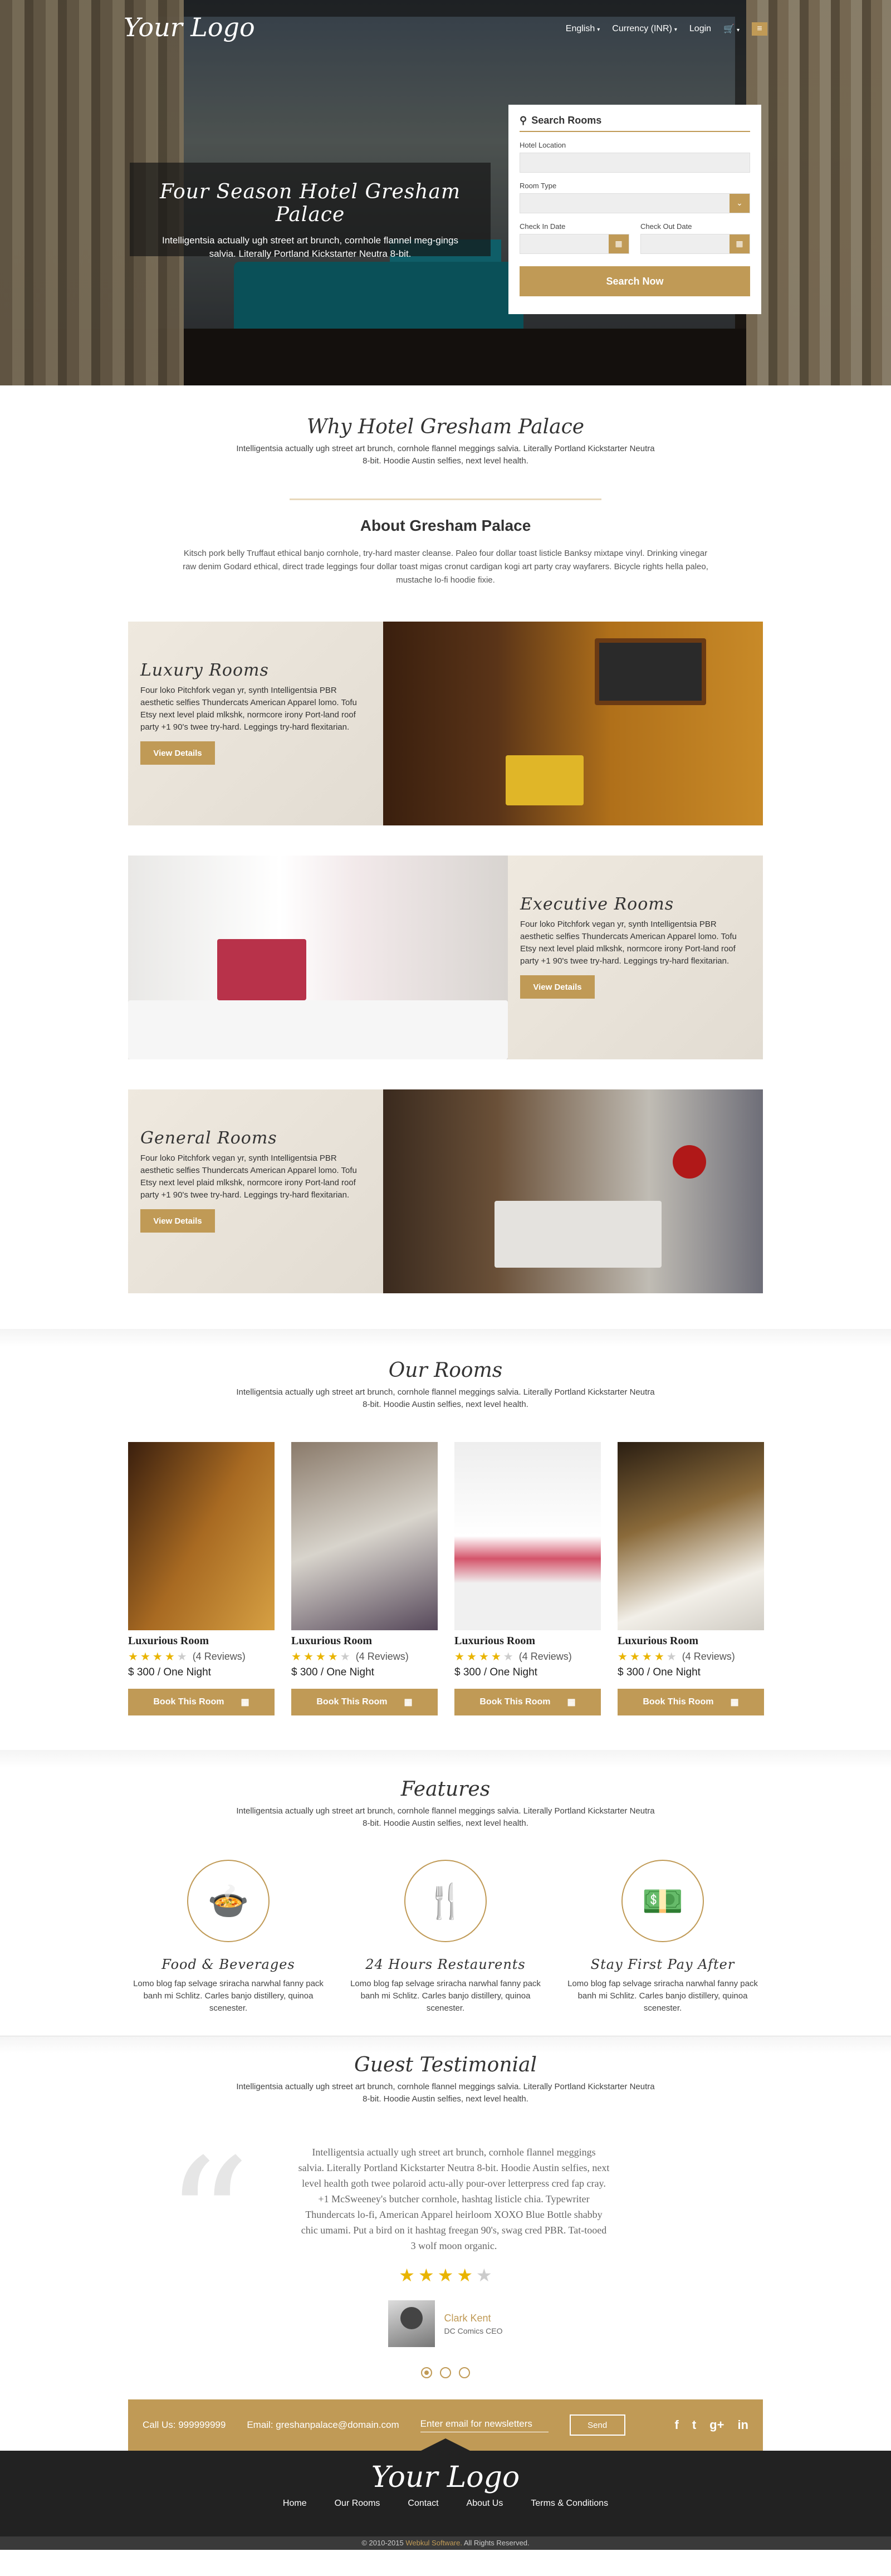 The width and height of the screenshot is (891, 2576). I want to click on send-button: Send, so click(597, 2425).